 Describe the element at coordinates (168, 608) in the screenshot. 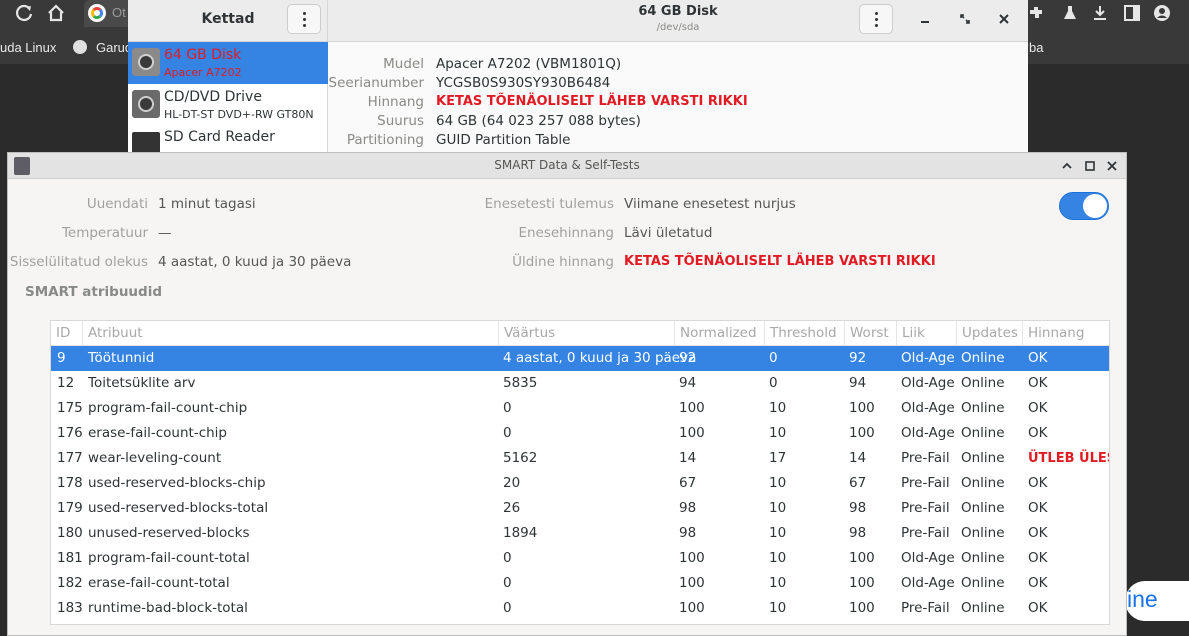

I see `cell-attr: runtime-bad-block-total` at that location.